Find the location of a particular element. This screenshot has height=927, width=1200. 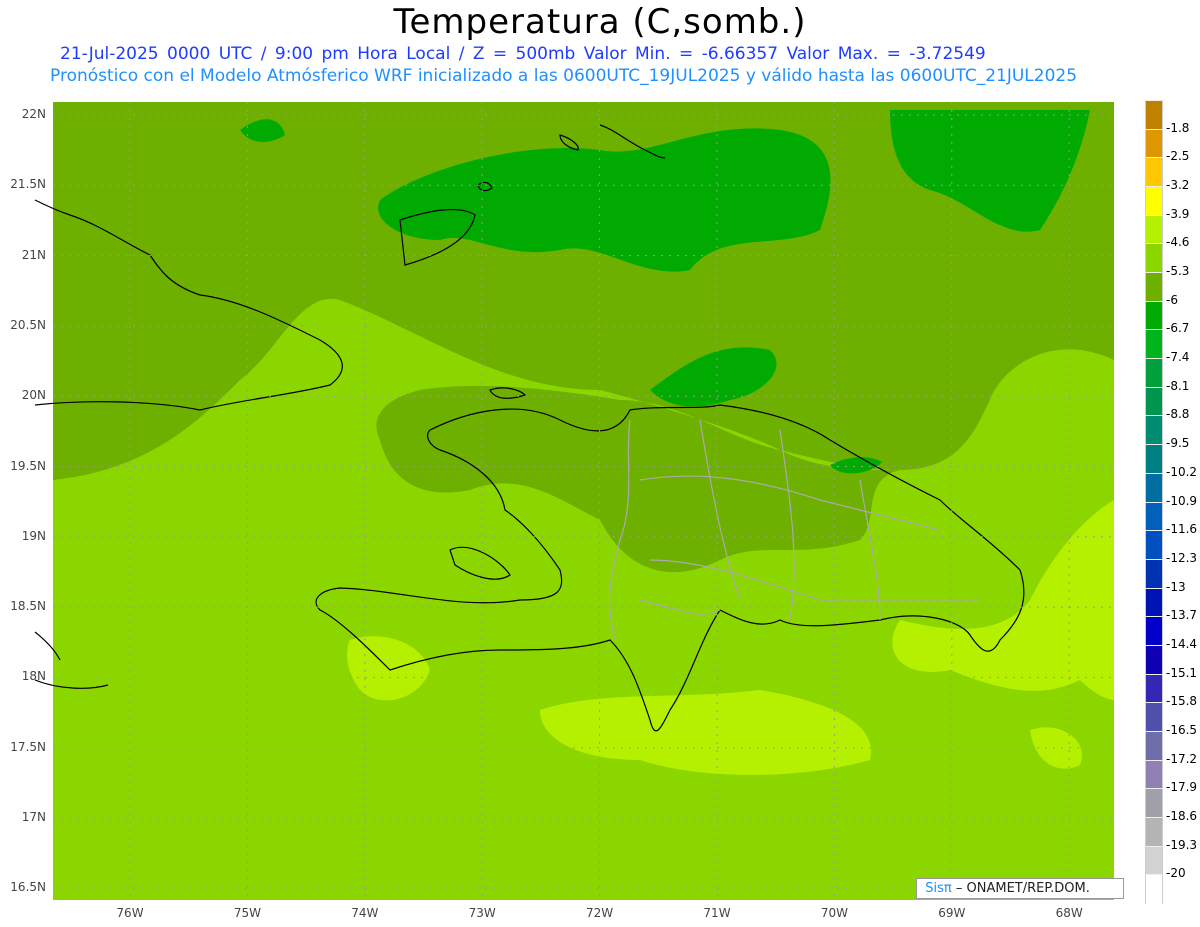

colorbar-label: -17.2 is located at coordinates (1182, 758).